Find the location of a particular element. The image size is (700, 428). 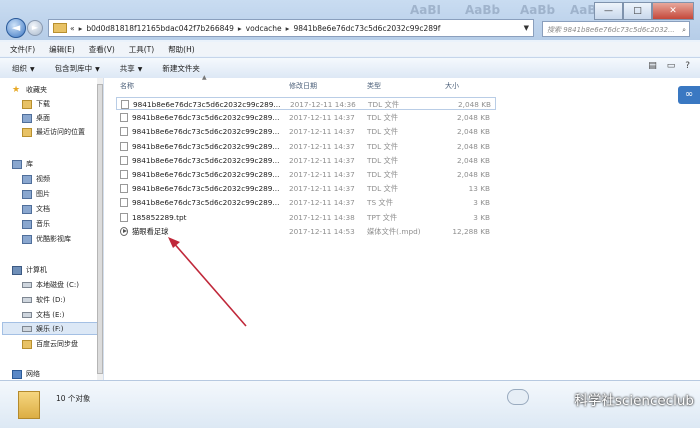

drive-icon is located at coordinates (27, 329).